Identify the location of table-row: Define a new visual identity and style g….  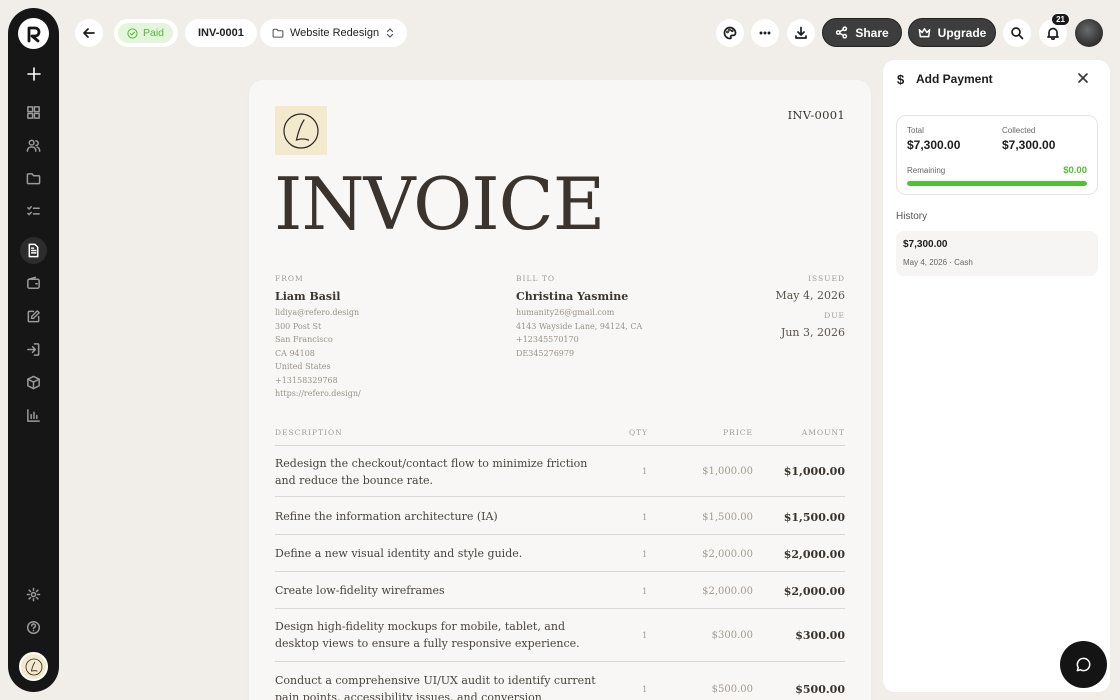
(560, 553).